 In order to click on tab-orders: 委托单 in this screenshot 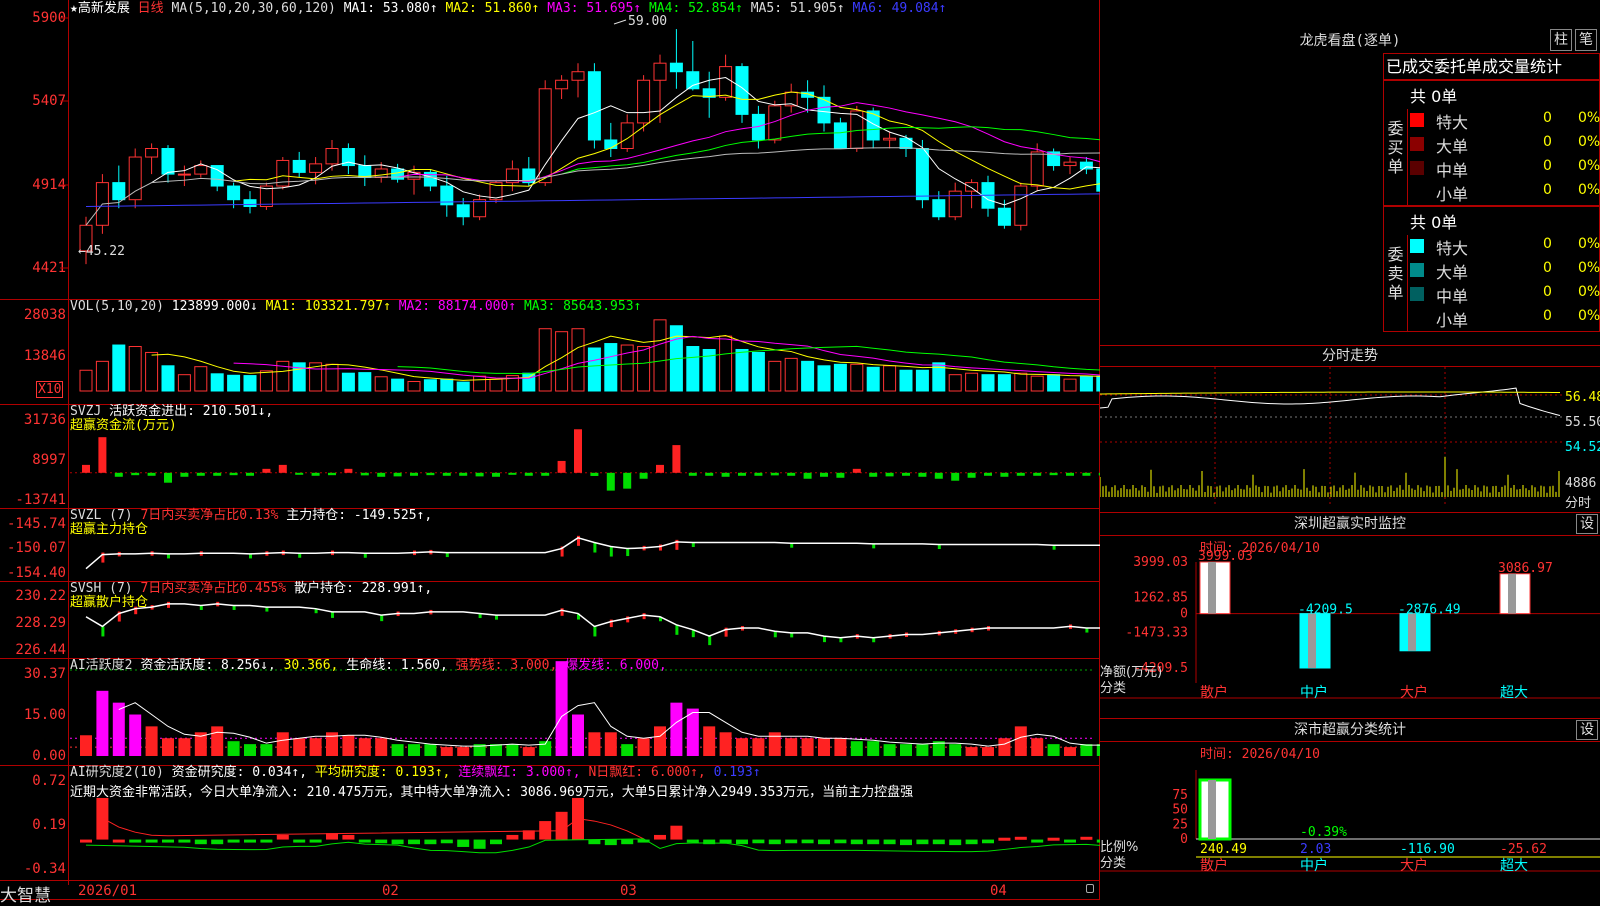, I will do `click(1458, 66)`.